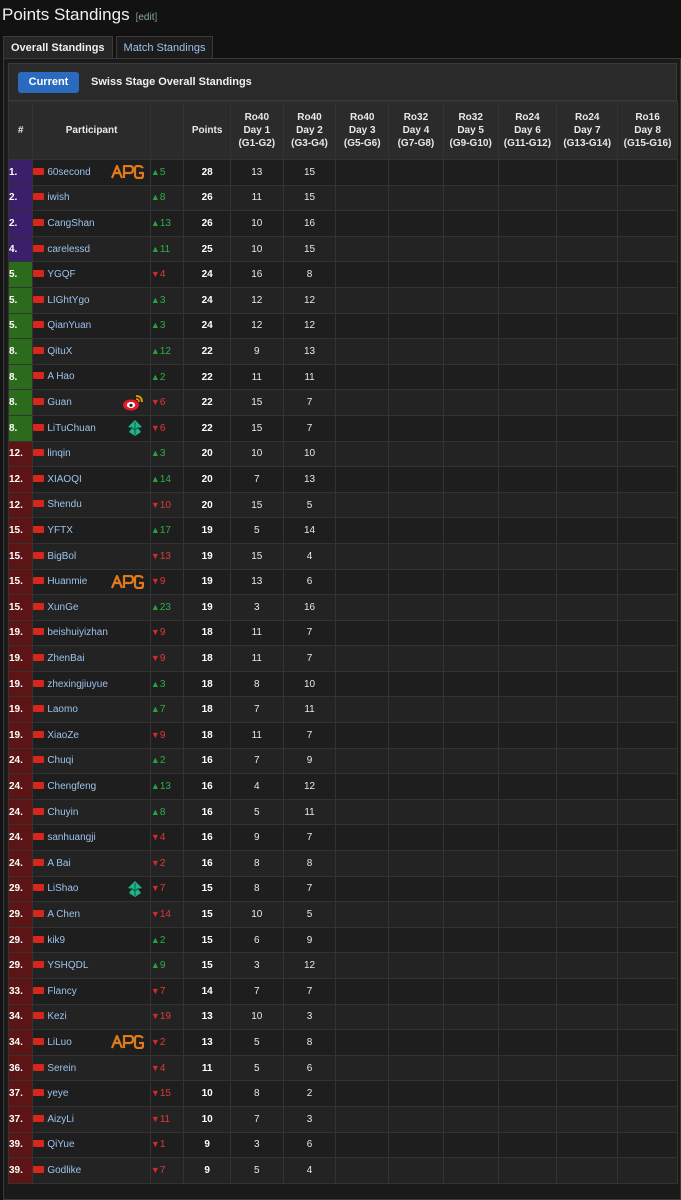 This screenshot has height=1200, width=681. What do you see at coordinates (58, 863) in the screenshot?
I see `participant-name: A Bai` at bounding box center [58, 863].